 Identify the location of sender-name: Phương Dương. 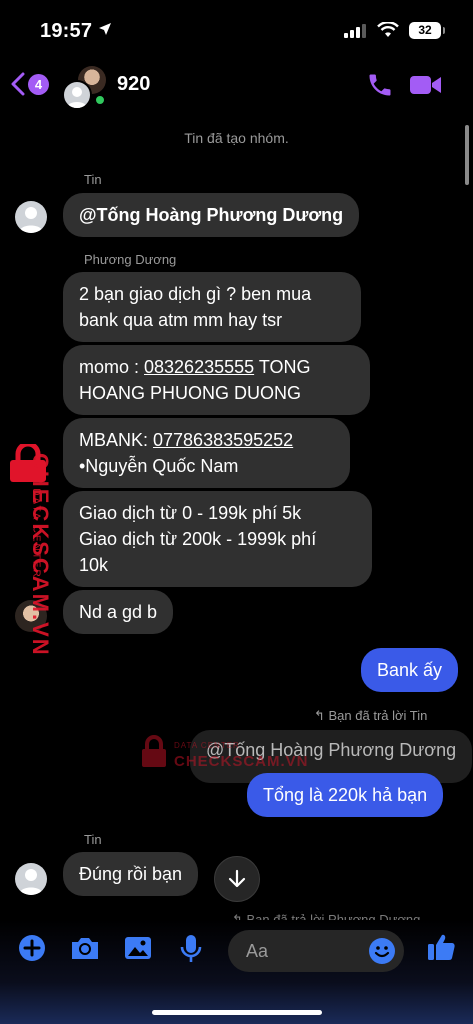
(130, 259).